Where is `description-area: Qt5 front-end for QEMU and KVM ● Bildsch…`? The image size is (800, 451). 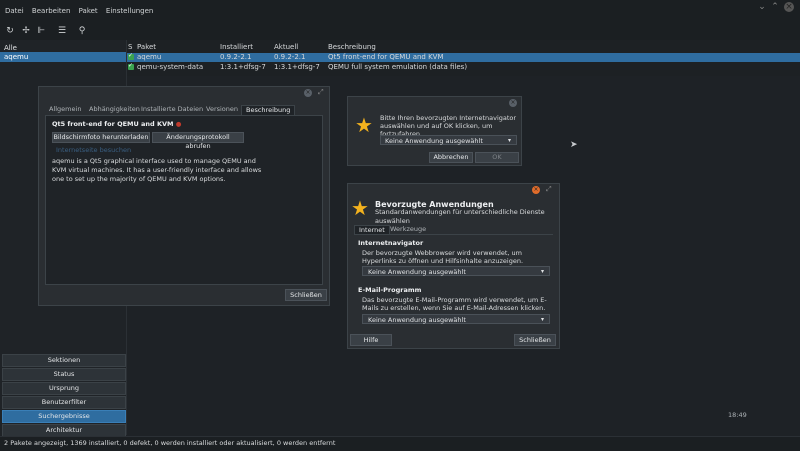 description-area: Qt5 front-end for QEMU and KVM ● Bildsch… is located at coordinates (184, 200).